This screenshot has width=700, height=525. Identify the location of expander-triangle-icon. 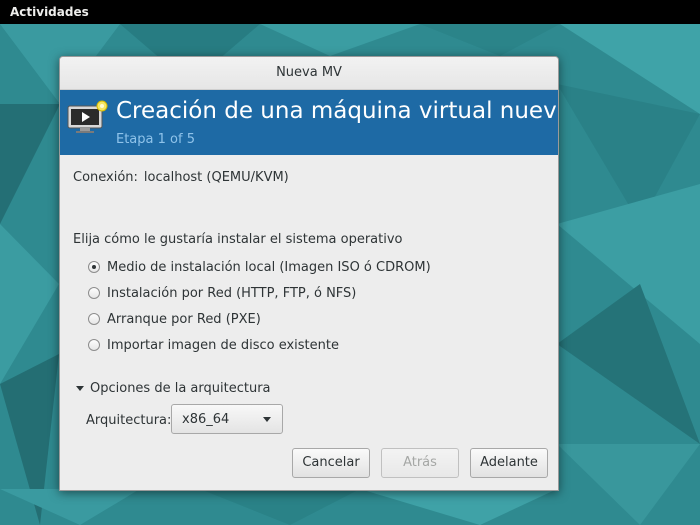
(80, 388).